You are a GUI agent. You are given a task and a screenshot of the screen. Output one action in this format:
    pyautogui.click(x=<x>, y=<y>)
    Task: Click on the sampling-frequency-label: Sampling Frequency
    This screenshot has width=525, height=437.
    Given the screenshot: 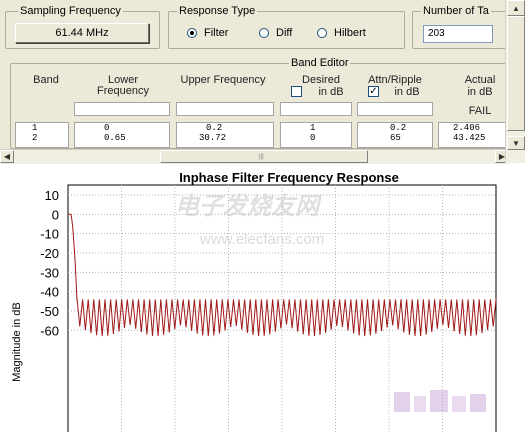 What is the action you would take?
    pyautogui.click(x=70, y=11)
    